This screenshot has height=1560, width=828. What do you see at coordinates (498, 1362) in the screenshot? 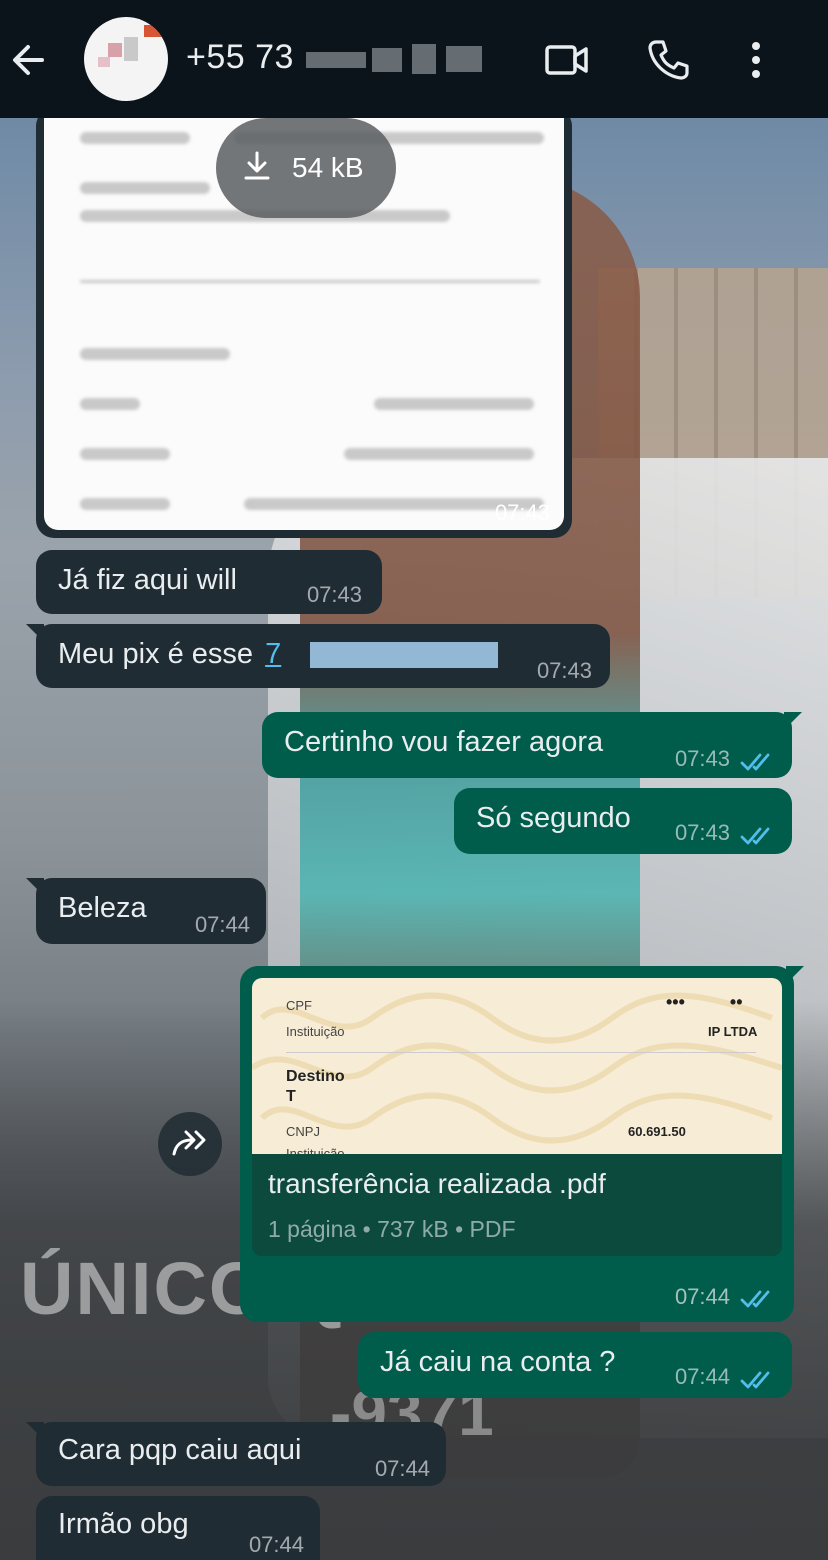
I see `message-text: Já caiu na conta ?` at bounding box center [498, 1362].